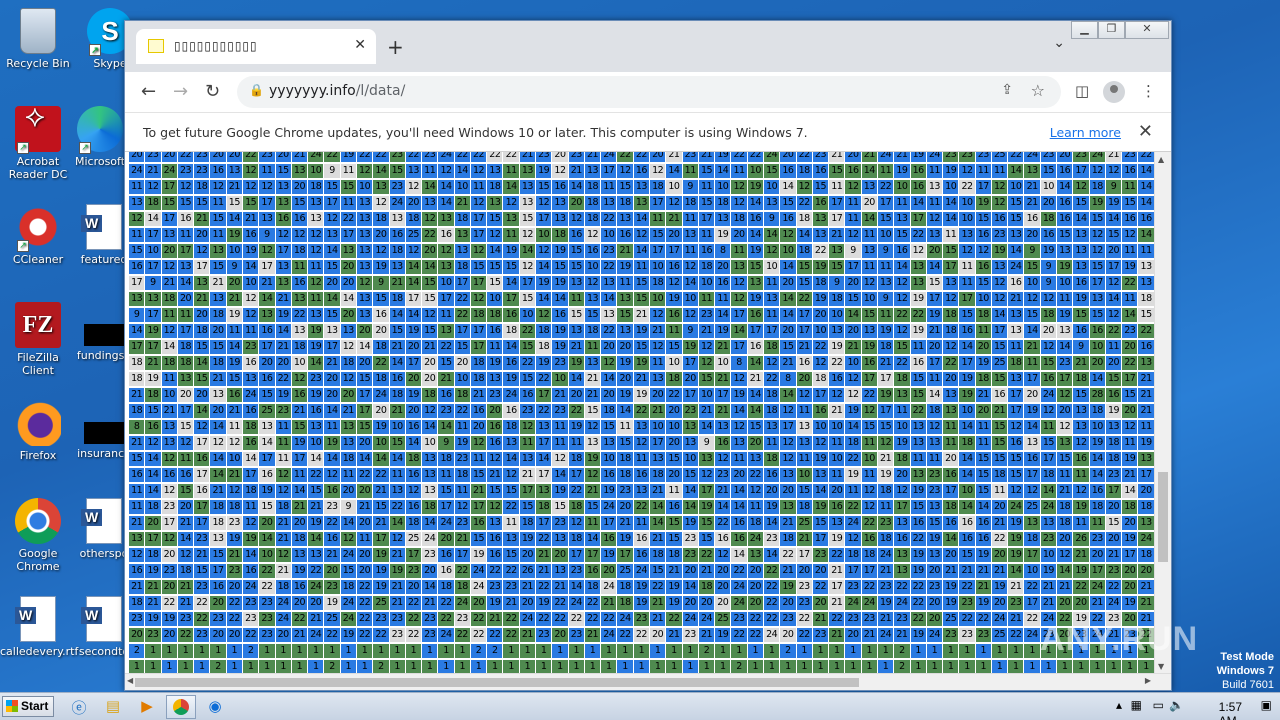 This screenshot has width=1280, height=720. Describe the element at coordinates (360, 45) in the screenshot. I see `tab-close-icon: ✕` at that location.